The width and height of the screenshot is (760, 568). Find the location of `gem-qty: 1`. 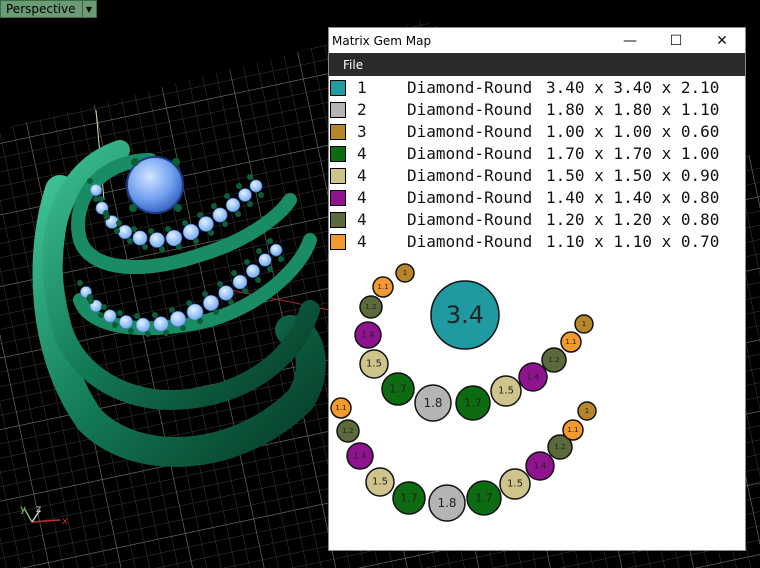

gem-qty: 1 is located at coordinates (362, 87).